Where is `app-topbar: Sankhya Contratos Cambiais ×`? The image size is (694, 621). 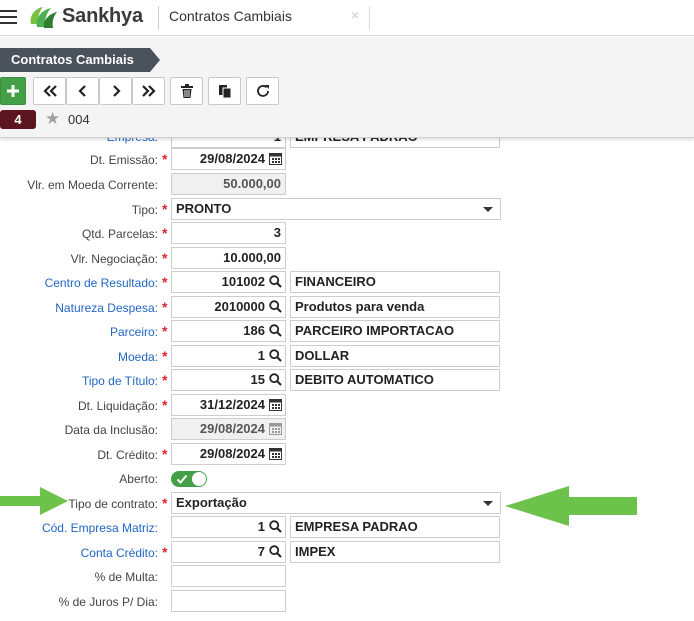 app-topbar: Sankhya Contratos Cambiais × is located at coordinates (347, 18).